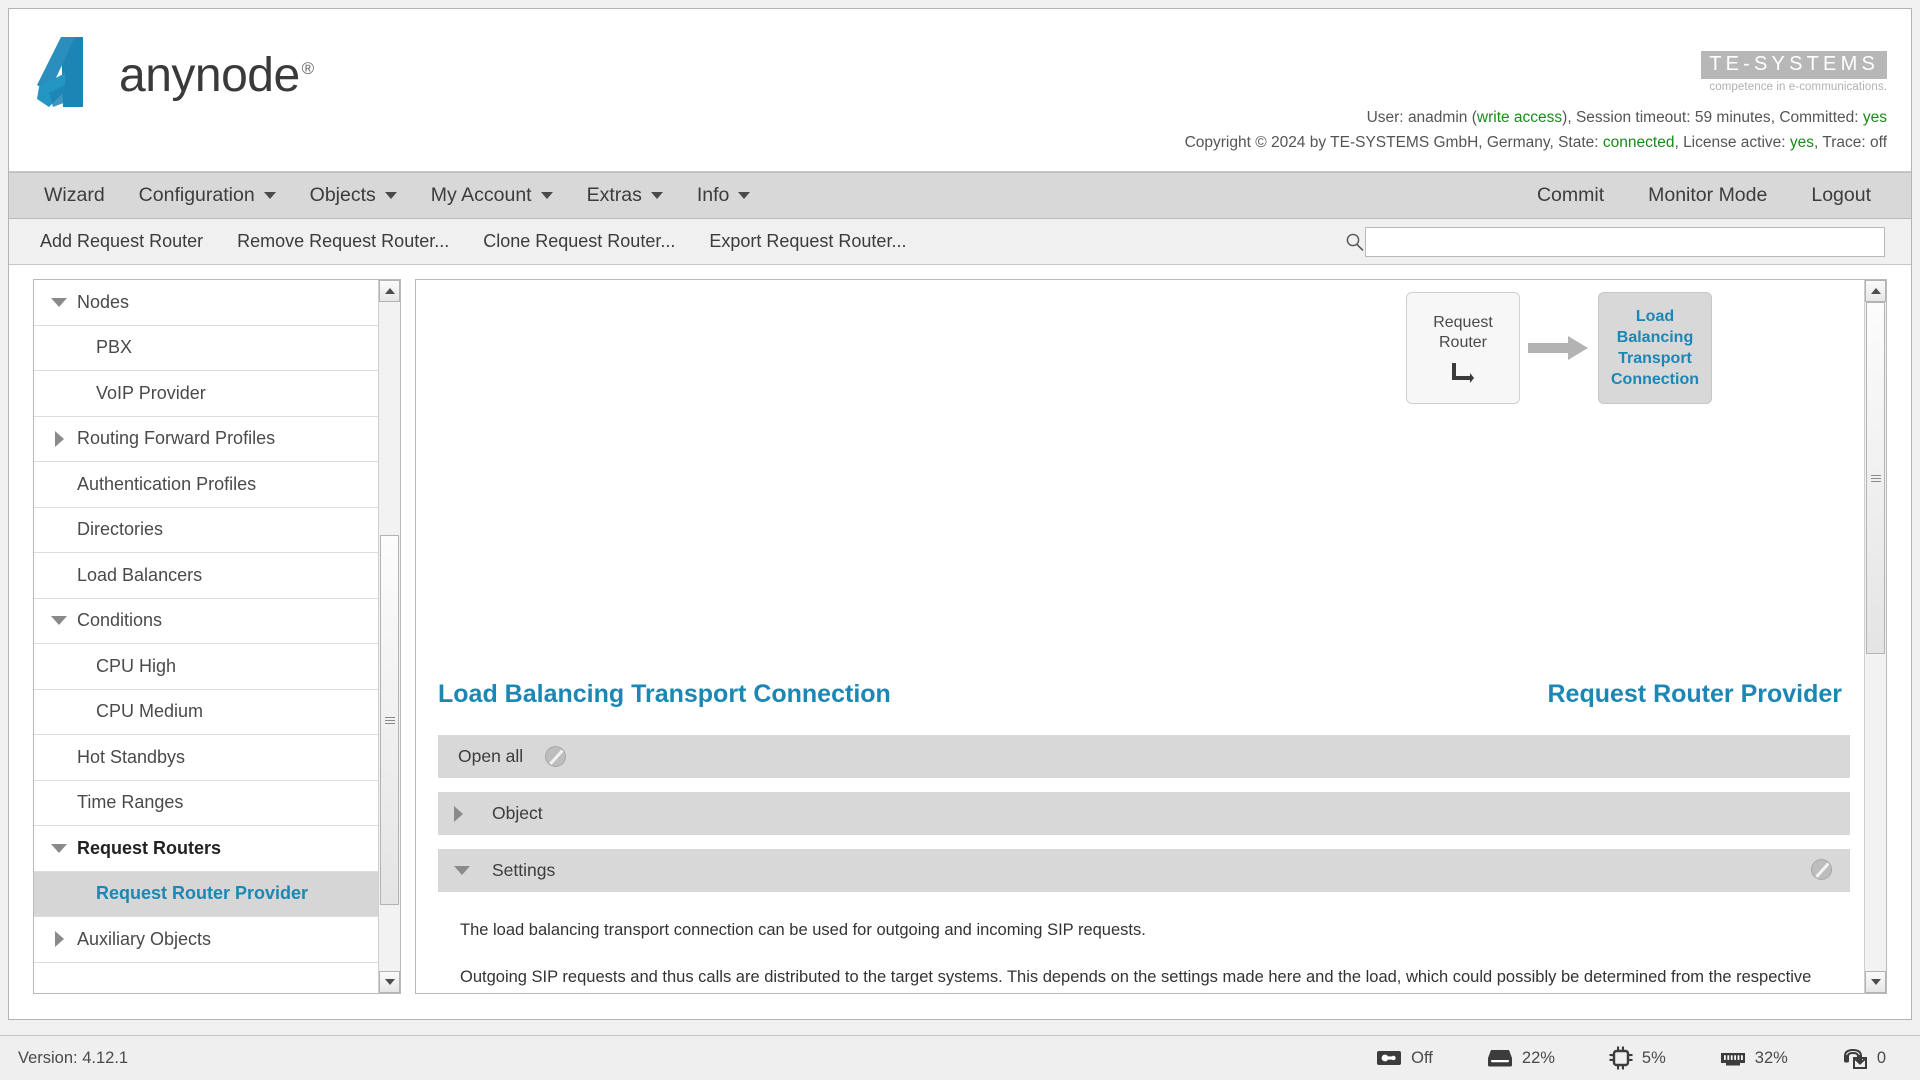 This screenshot has width=1920, height=1080. I want to click on status-calls: 0, so click(1864, 1058).